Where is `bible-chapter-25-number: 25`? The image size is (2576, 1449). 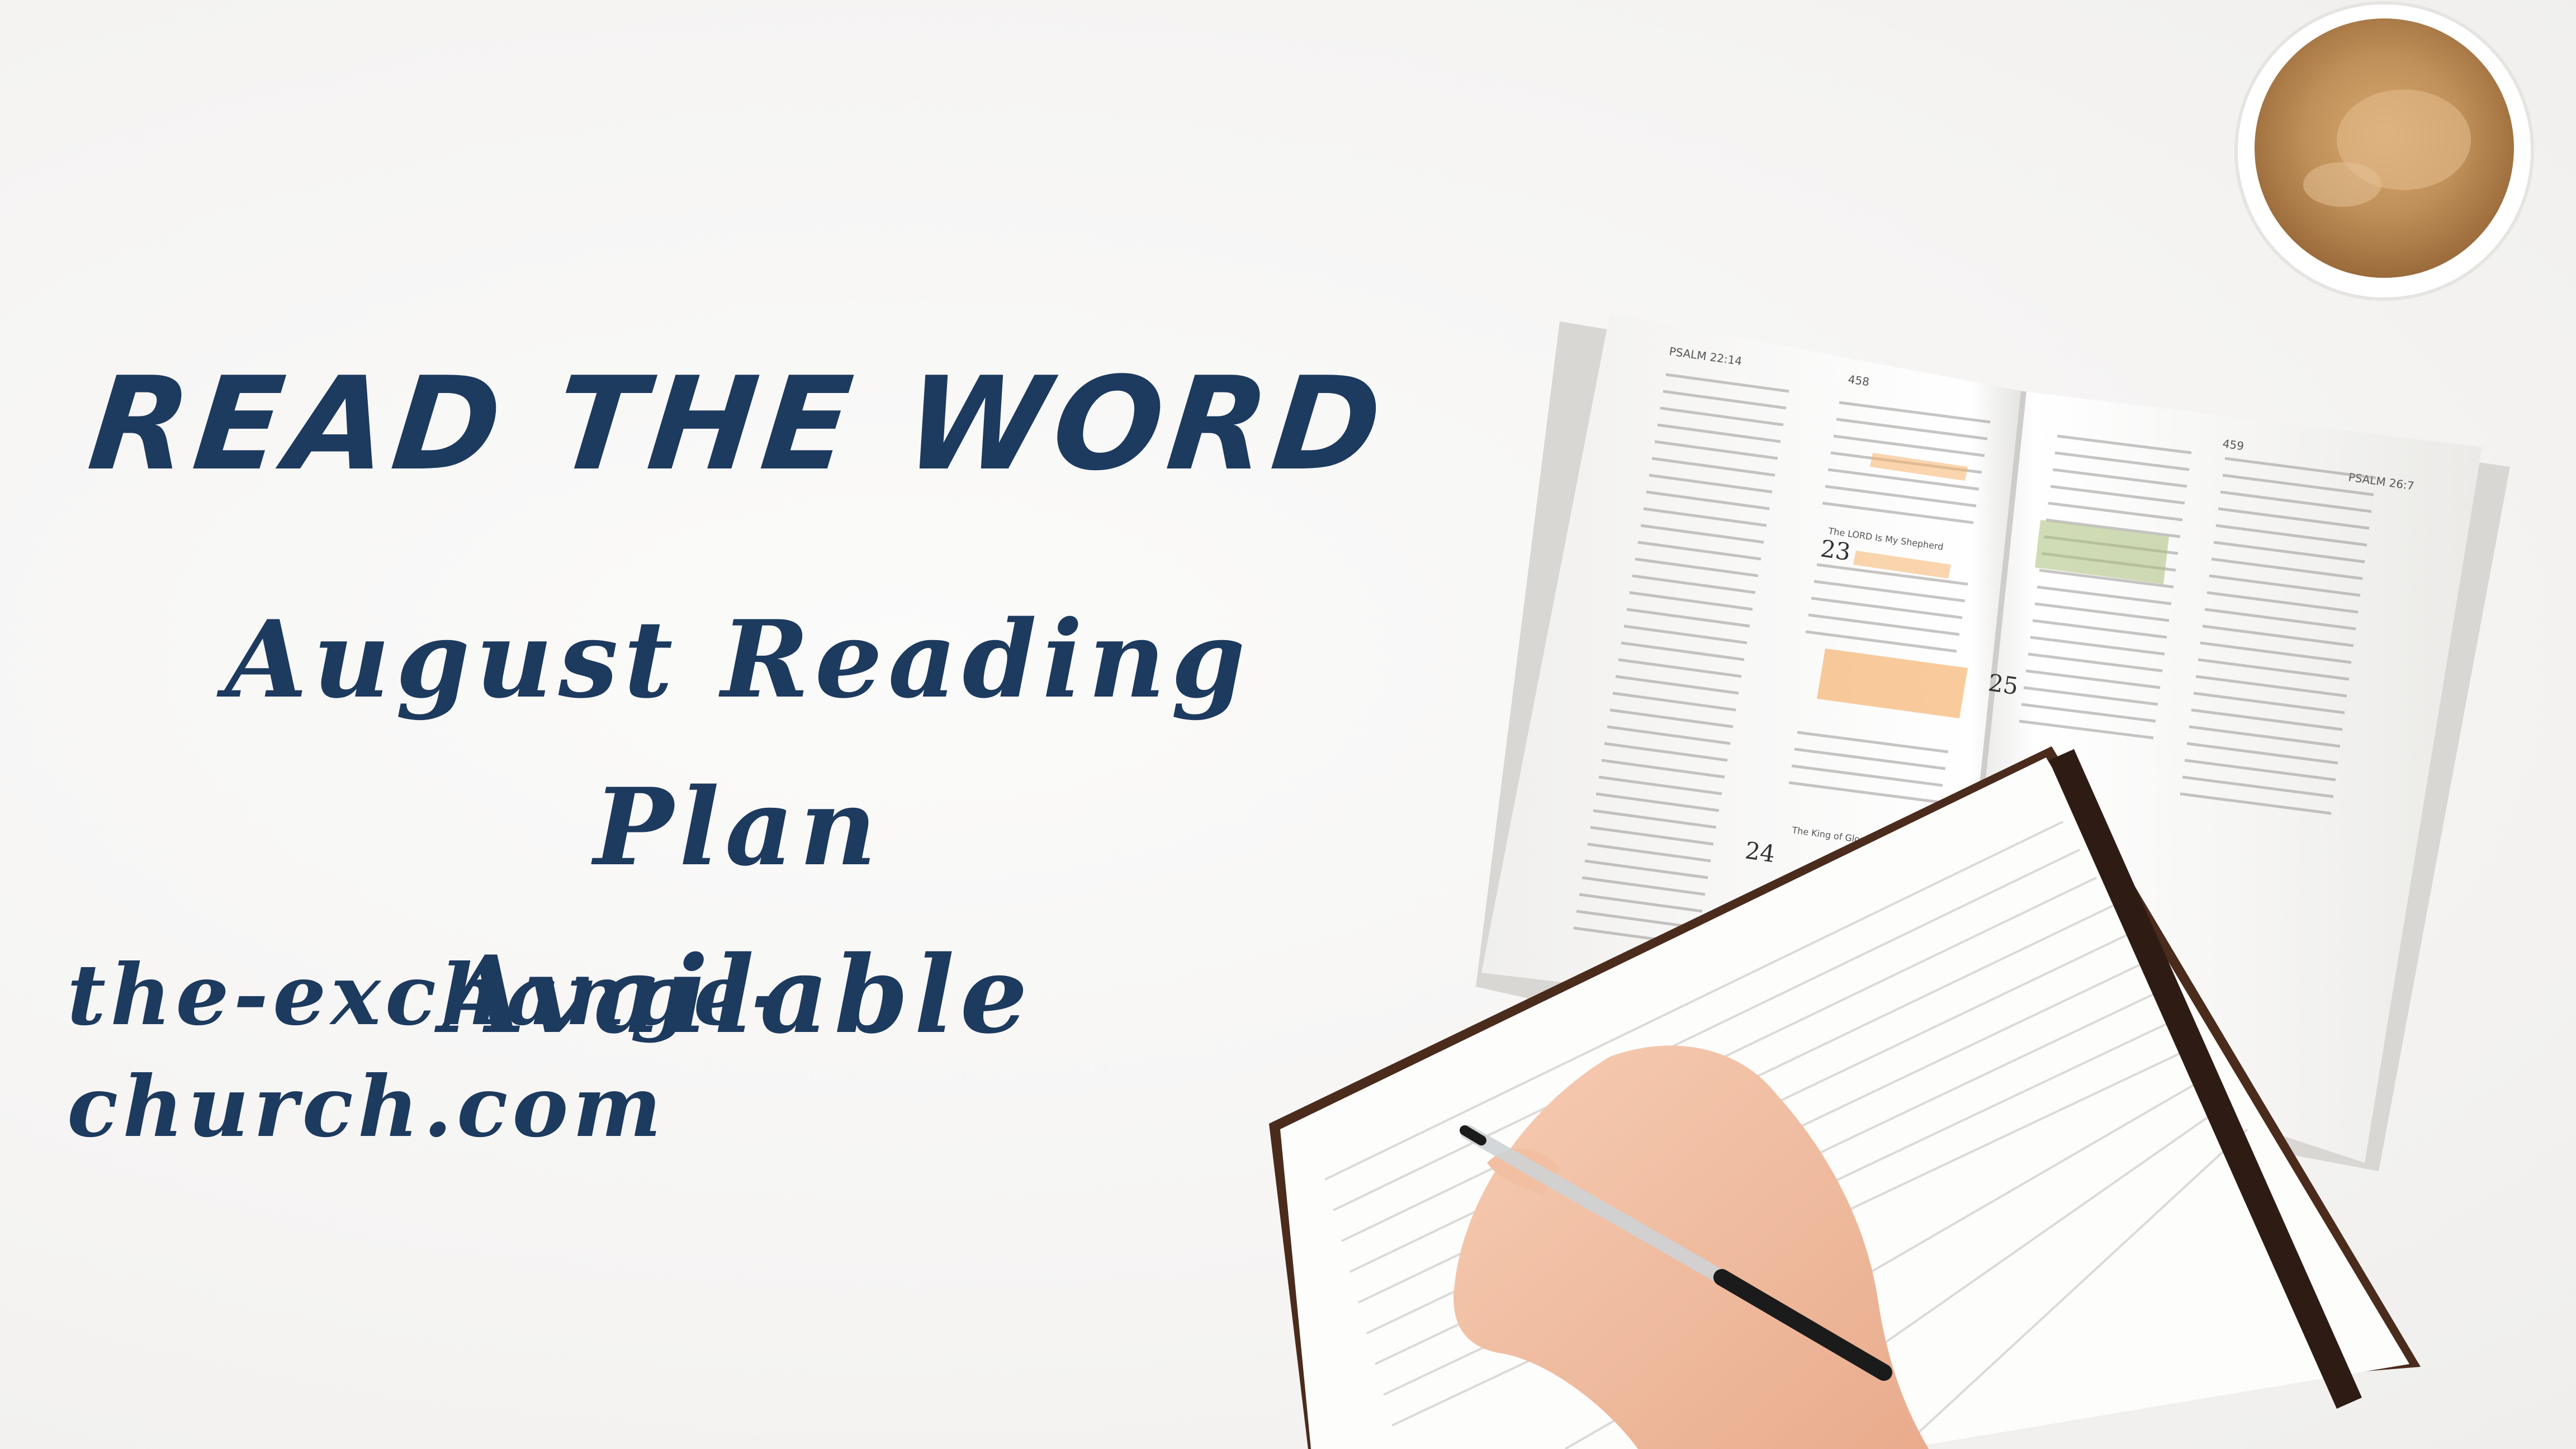
bible-chapter-25-number: 25 is located at coordinates (2004, 684).